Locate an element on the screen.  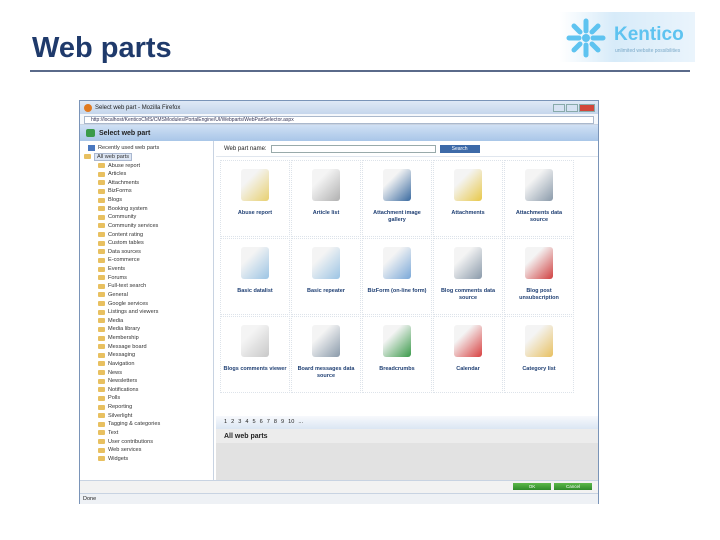
webpart-label: Category list is located at coordinates (539, 369).